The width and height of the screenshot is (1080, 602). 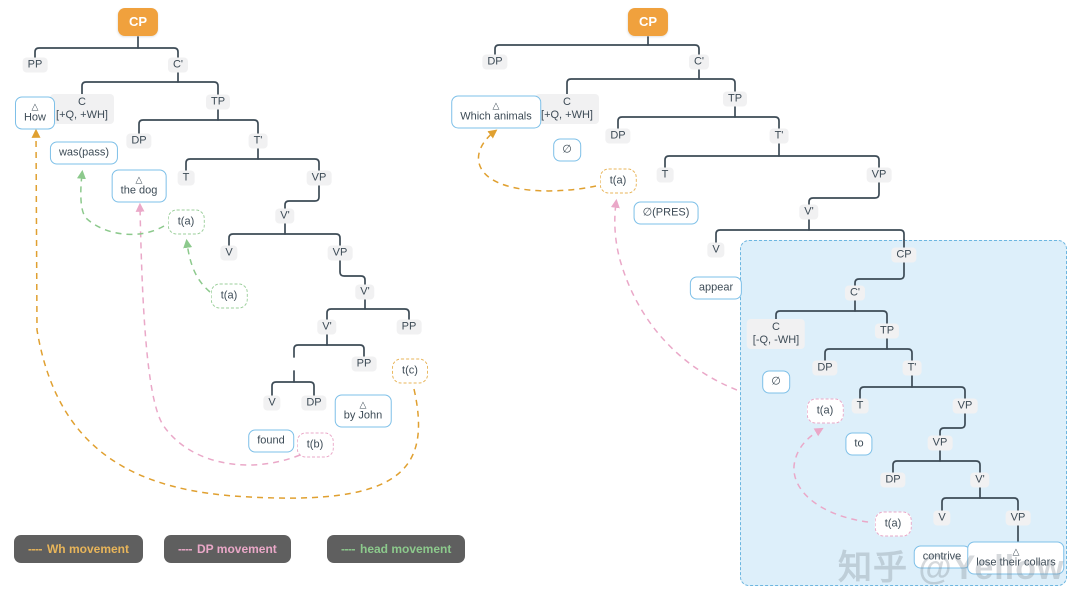 I want to click on lexical-contrive-label: contrive, so click(x=942, y=556).